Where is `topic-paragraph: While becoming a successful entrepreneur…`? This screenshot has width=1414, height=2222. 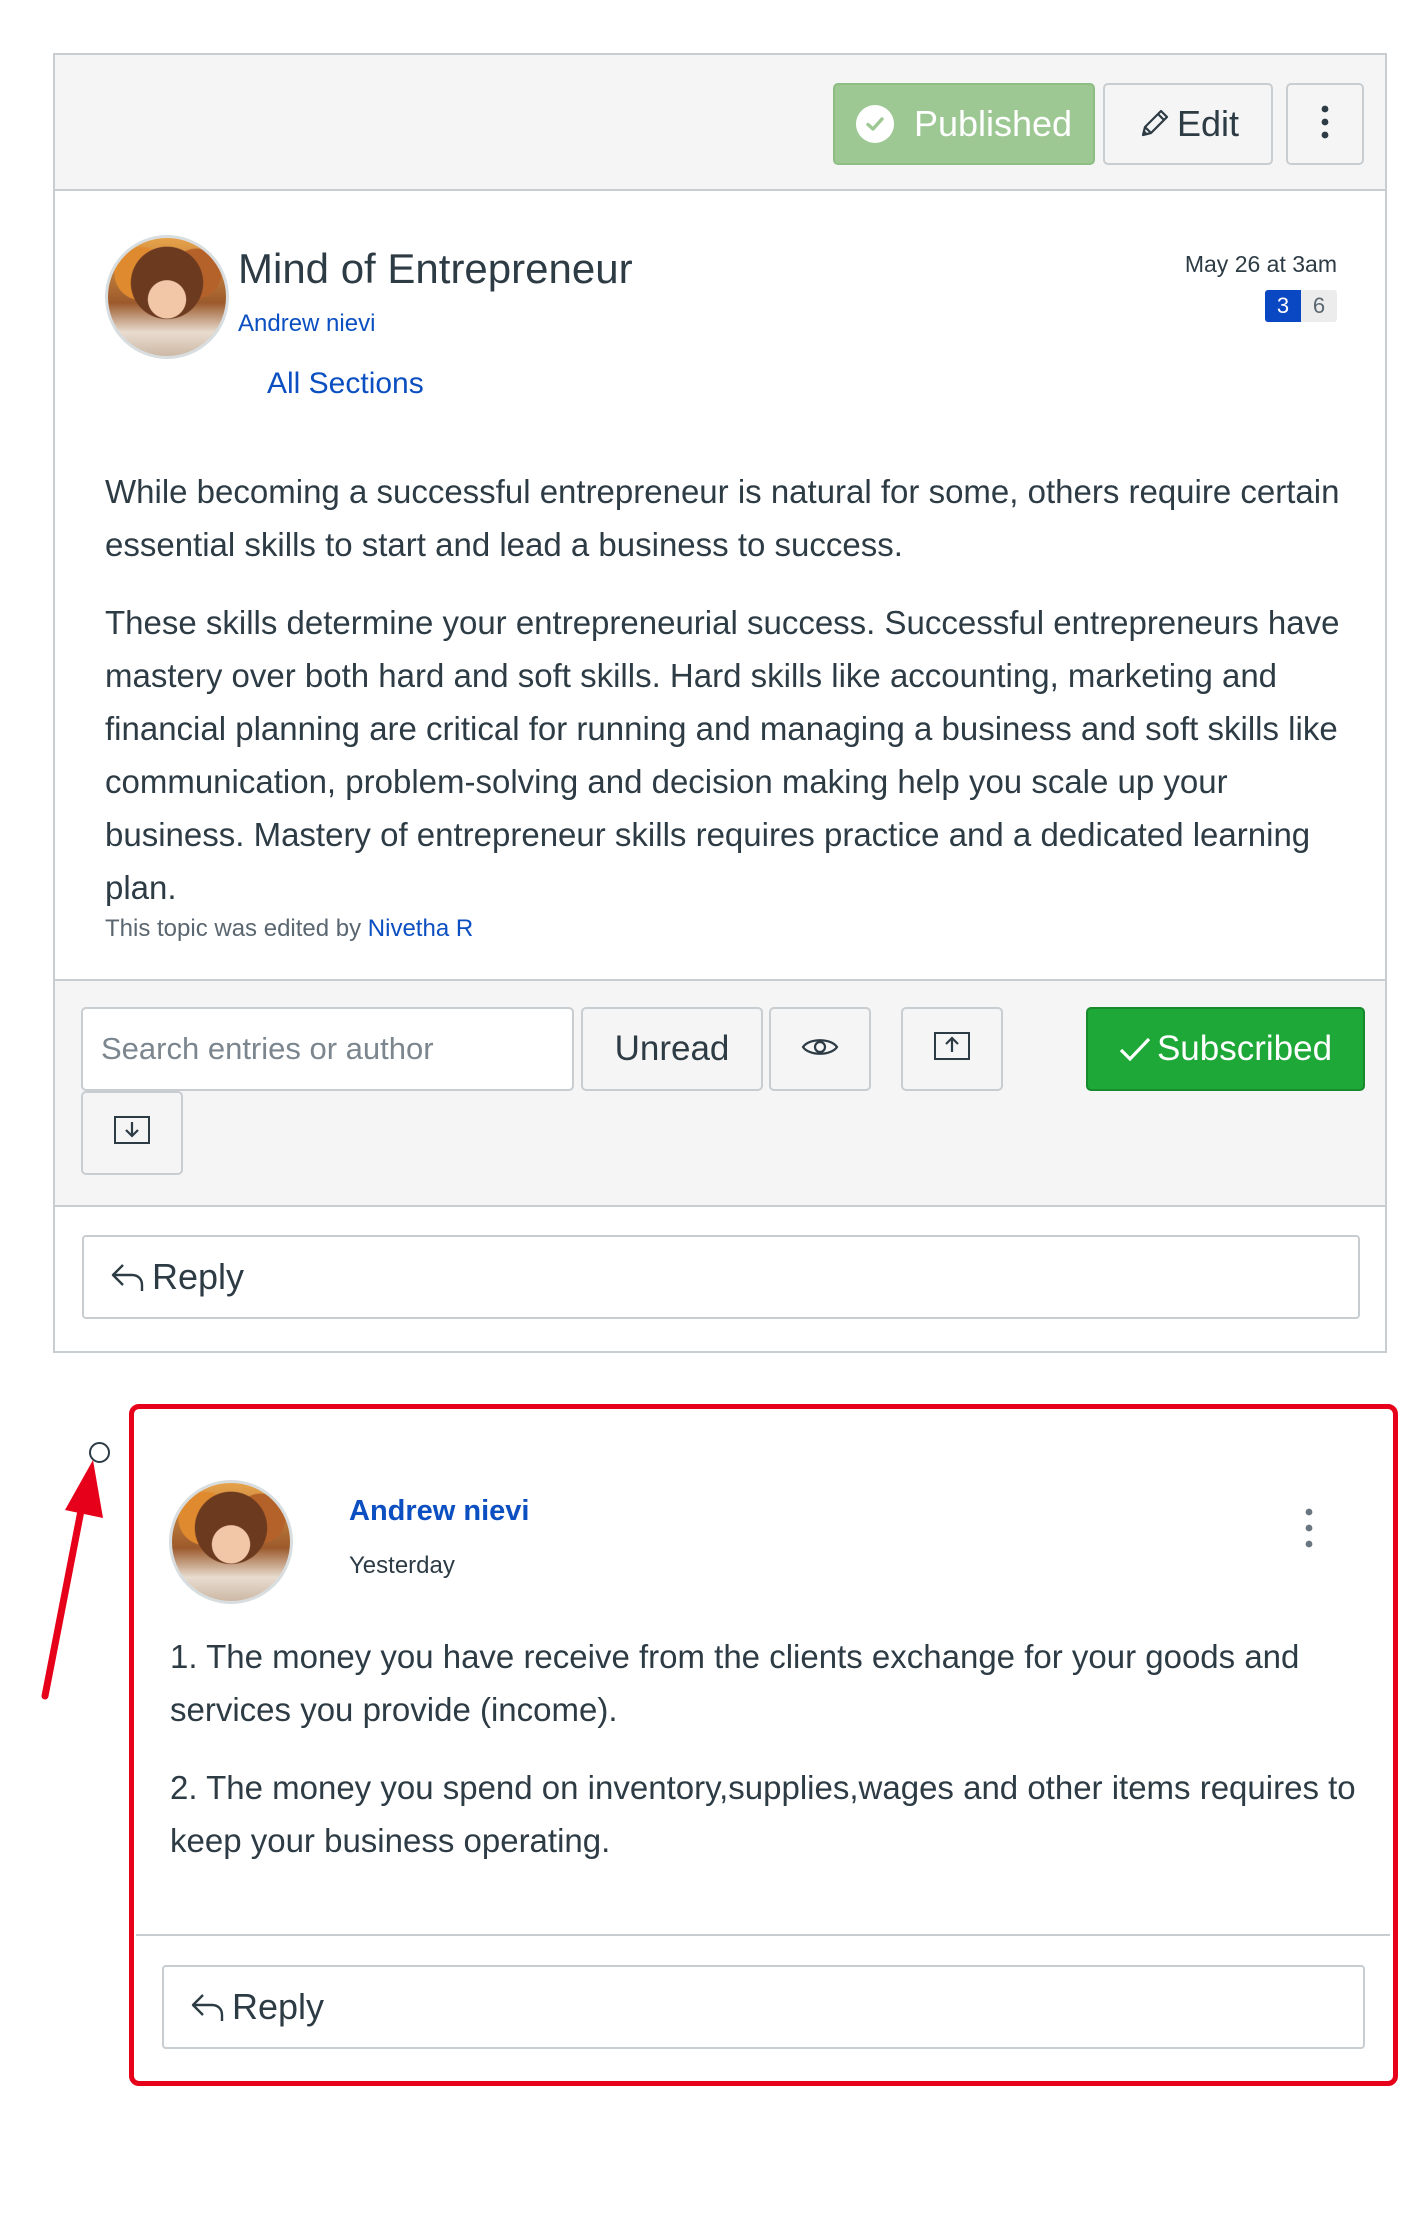 topic-paragraph: While becoming a successful entrepreneur… is located at coordinates (722, 518).